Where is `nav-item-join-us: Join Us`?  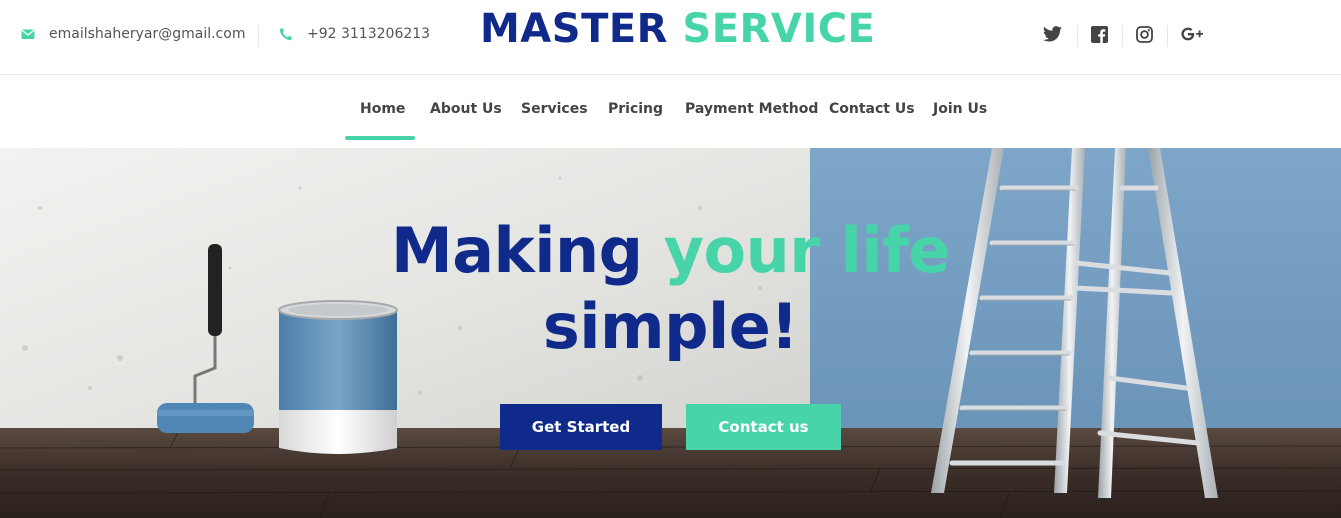 nav-item-join-us: Join Us is located at coordinates (960, 109).